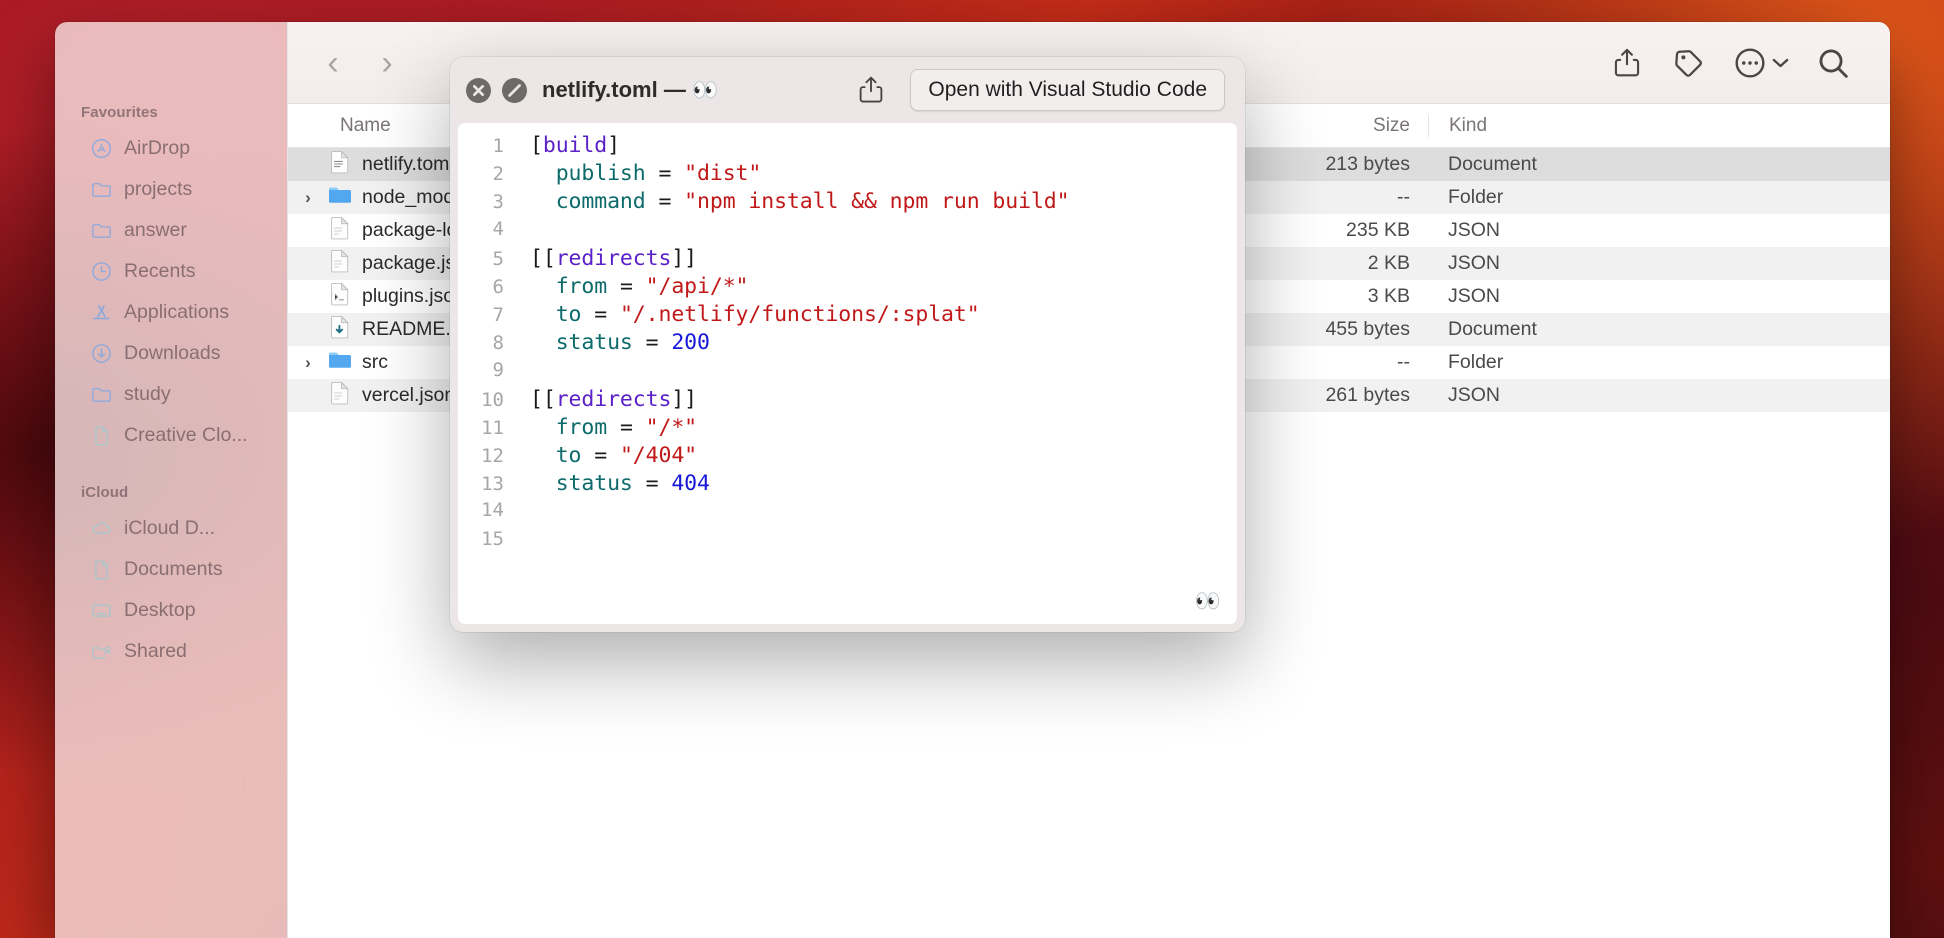 This screenshot has width=1944, height=938. Describe the element at coordinates (160, 610) in the screenshot. I see `sidebar-item-label: Desktop` at that location.